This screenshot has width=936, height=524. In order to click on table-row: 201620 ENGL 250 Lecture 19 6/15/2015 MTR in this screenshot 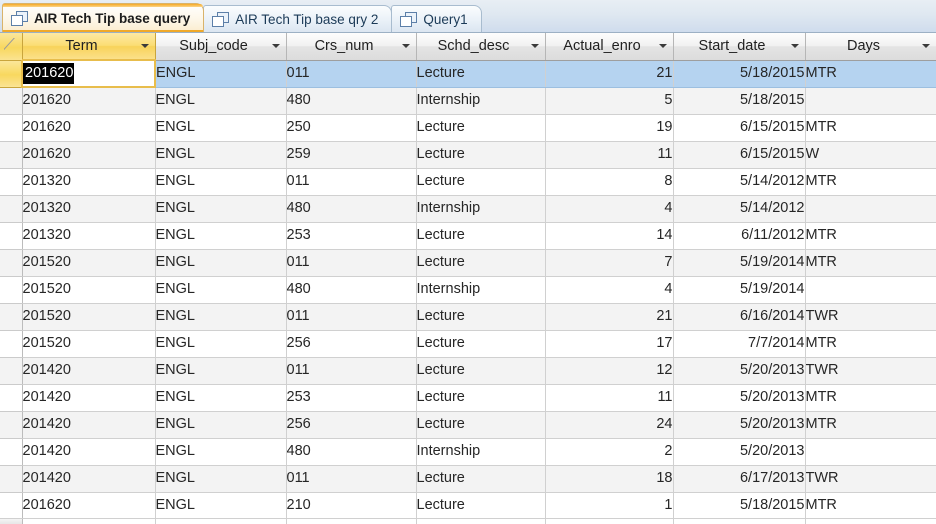, I will do `click(468, 128)`.